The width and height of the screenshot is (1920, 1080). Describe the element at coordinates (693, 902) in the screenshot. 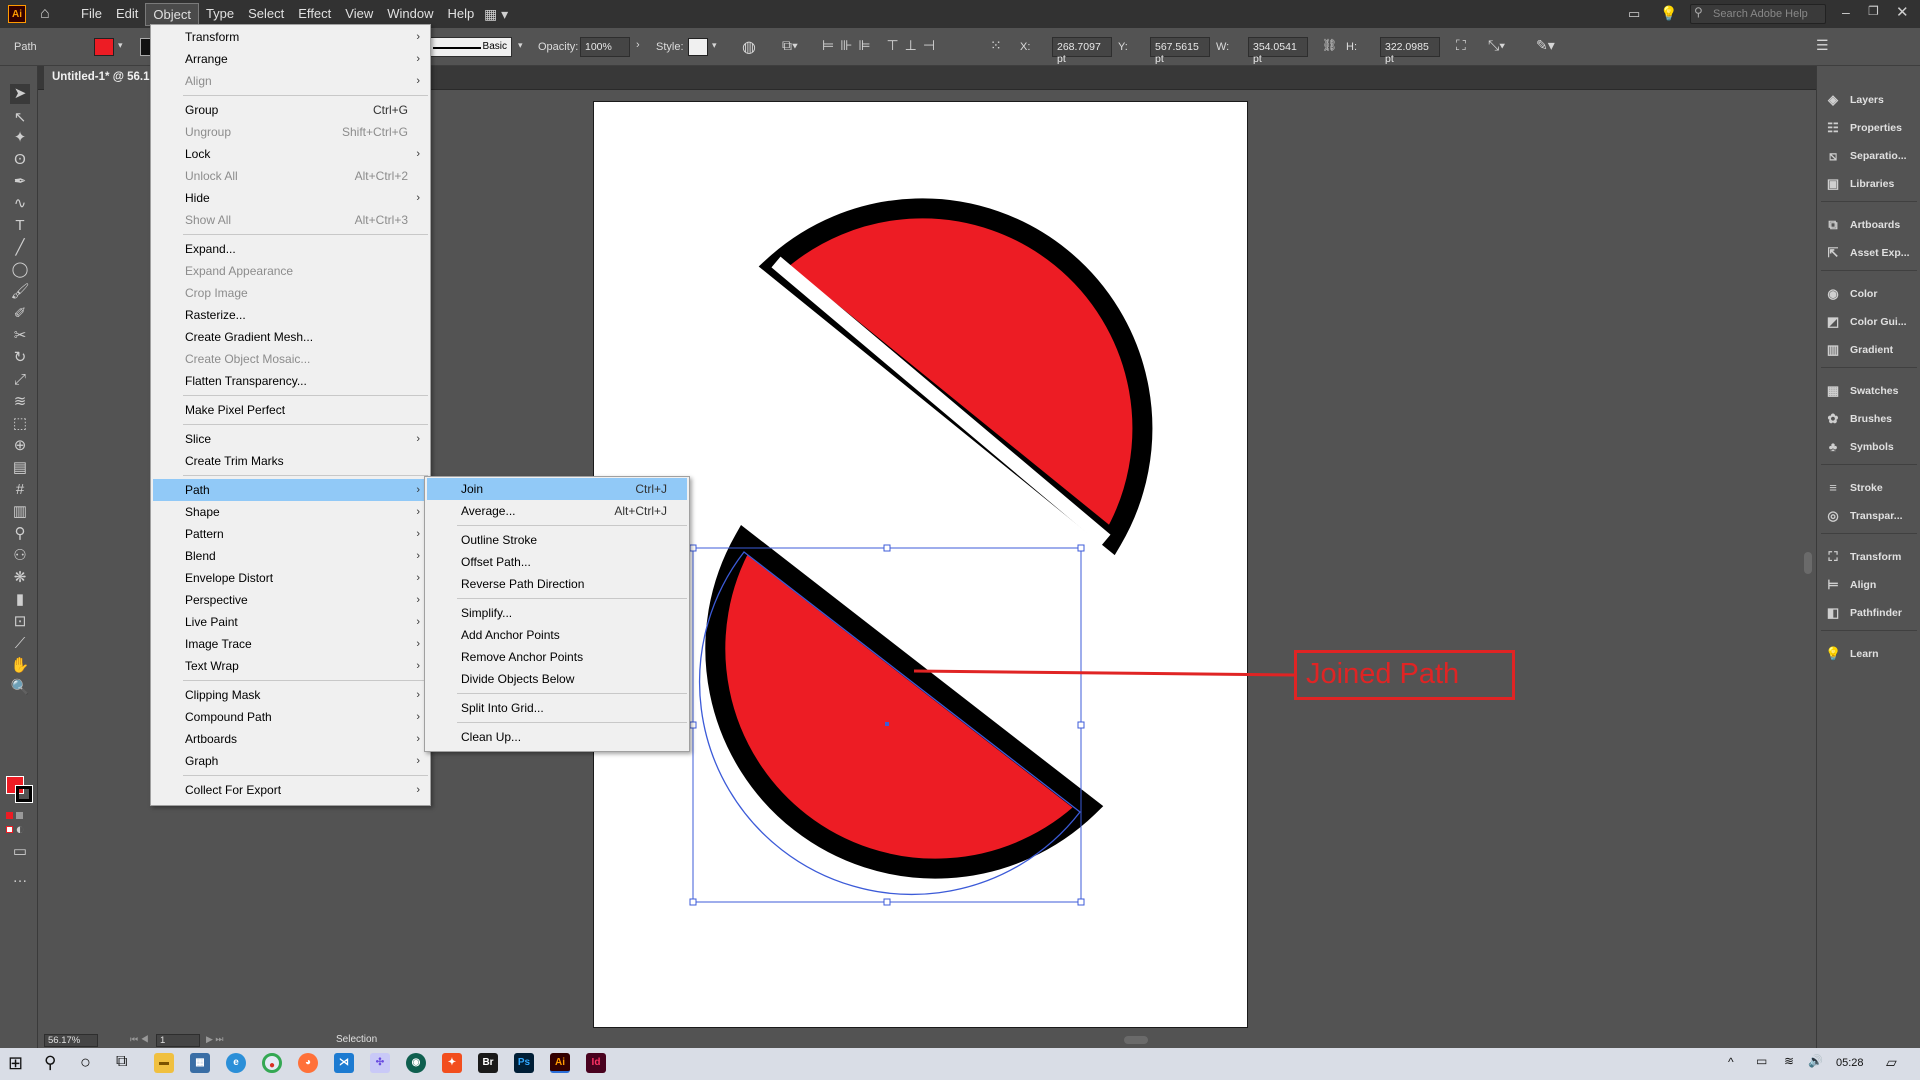

I see `handle-bottom-left` at that location.